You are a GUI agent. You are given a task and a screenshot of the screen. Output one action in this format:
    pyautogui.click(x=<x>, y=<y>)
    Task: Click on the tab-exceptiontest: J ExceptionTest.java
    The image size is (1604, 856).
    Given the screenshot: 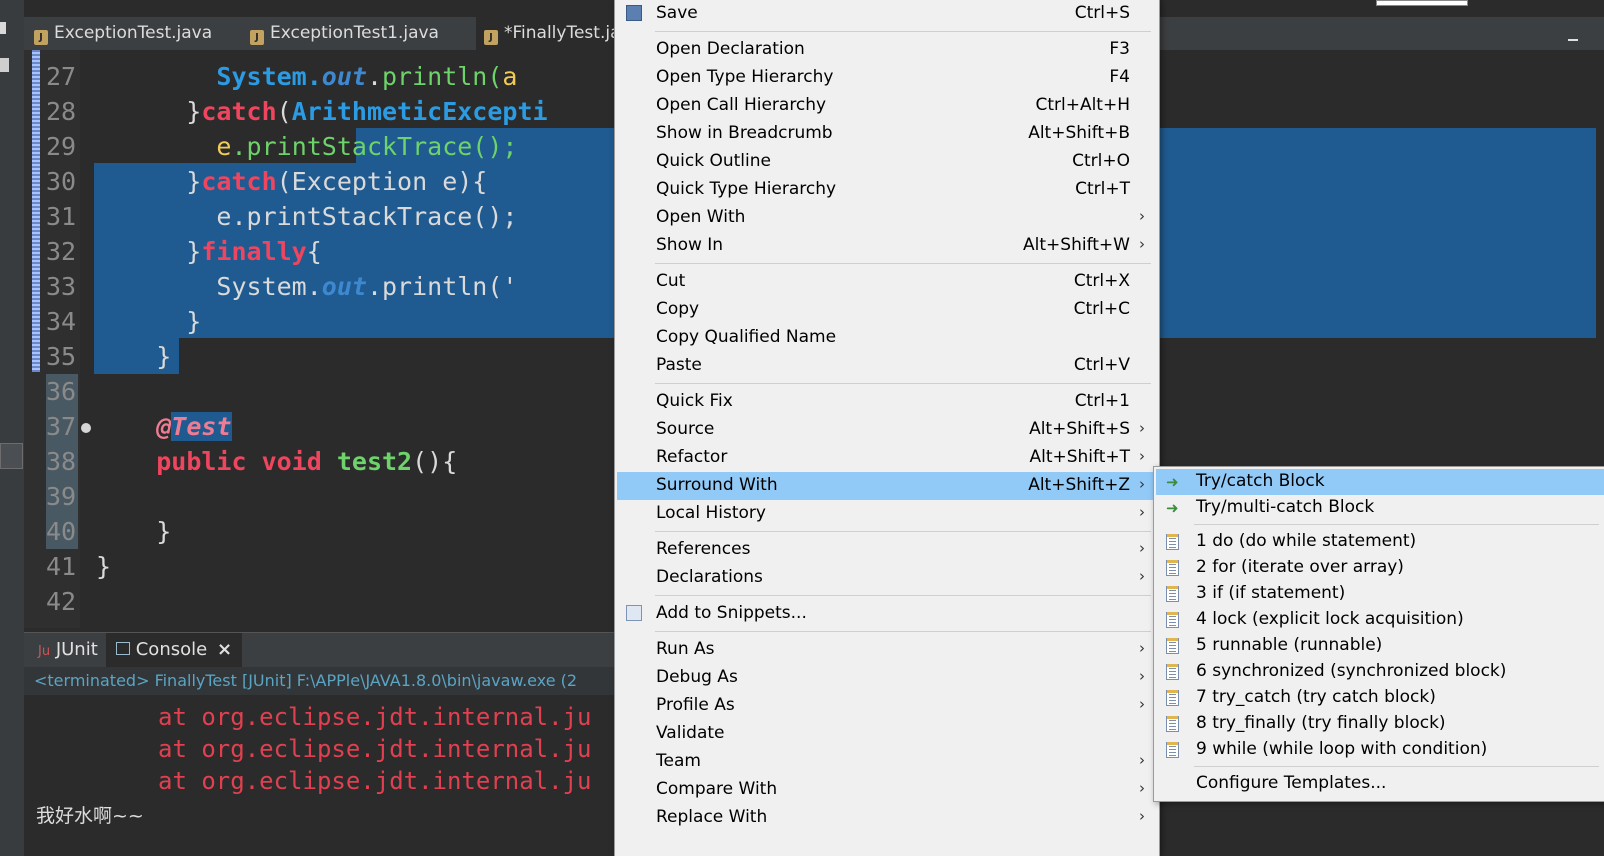 What is the action you would take?
    pyautogui.click(x=123, y=33)
    